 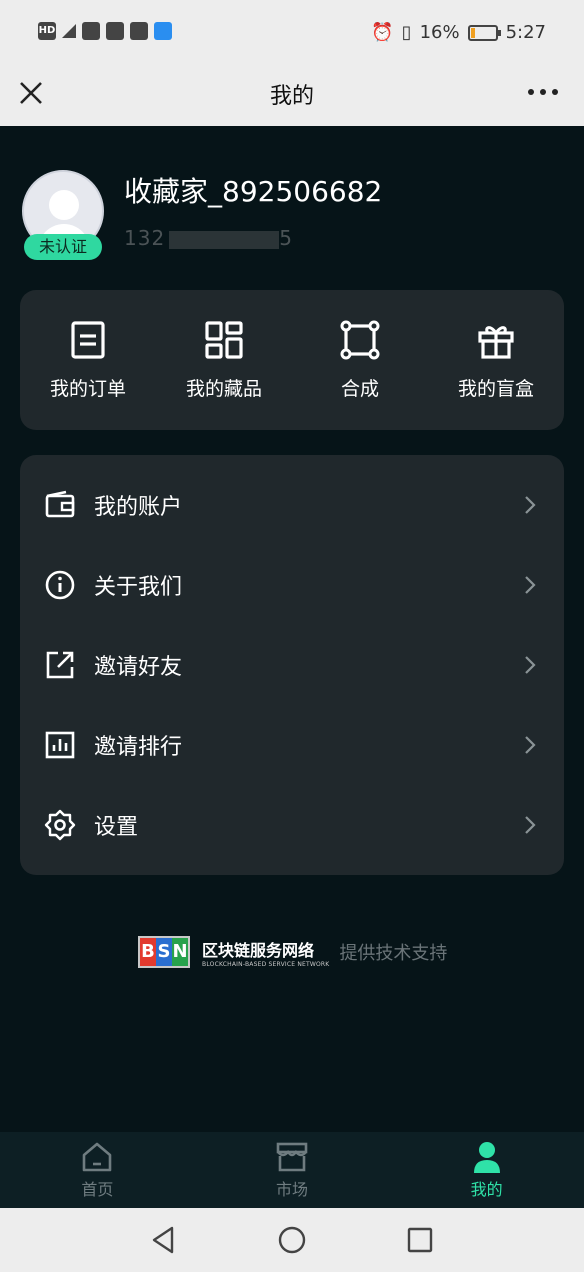 What do you see at coordinates (486, 1157) in the screenshot?
I see `profile-icon` at bounding box center [486, 1157].